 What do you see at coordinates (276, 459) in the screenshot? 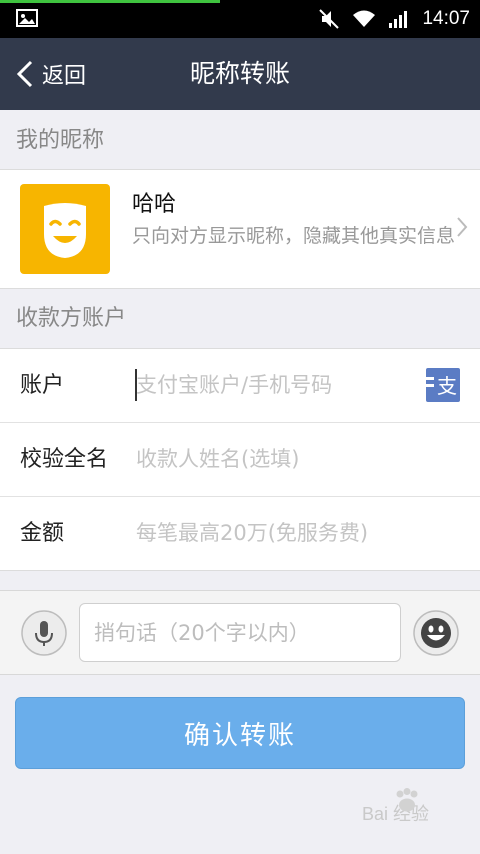
I see `fullname-input` at bounding box center [276, 459].